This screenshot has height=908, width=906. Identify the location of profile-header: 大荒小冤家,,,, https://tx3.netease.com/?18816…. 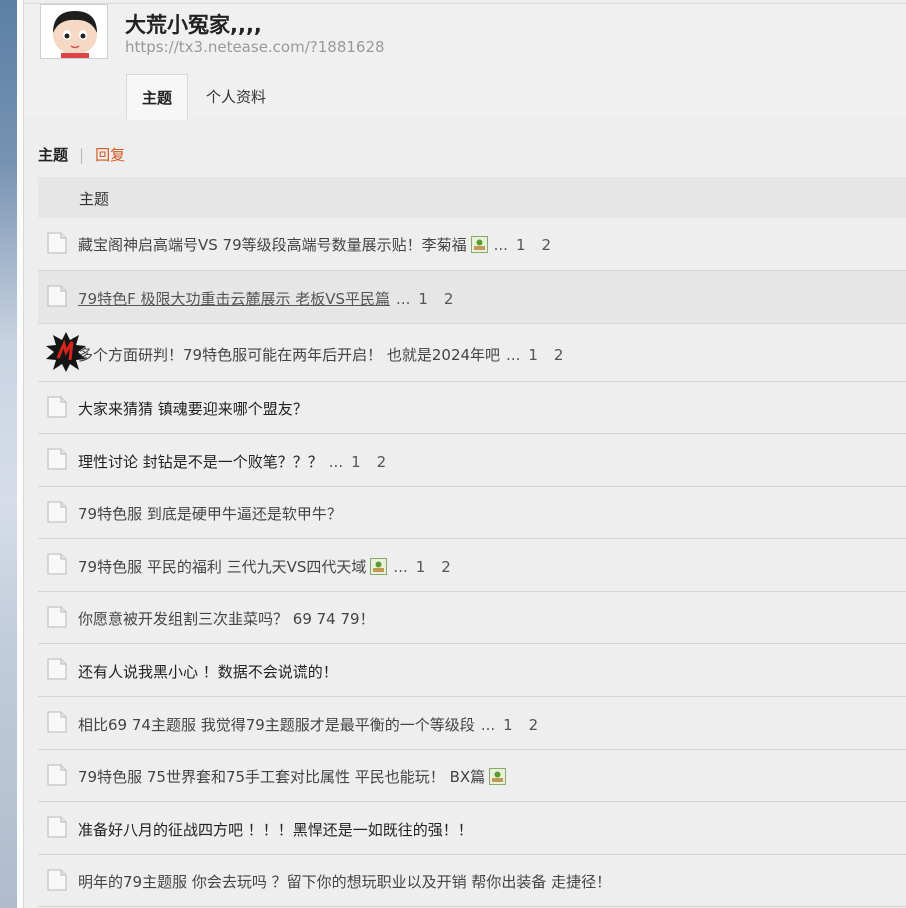
(465, 62).